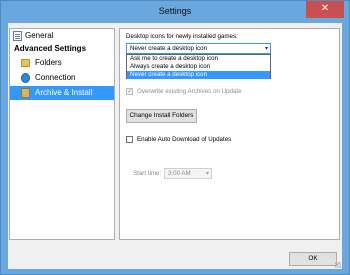 This screenshot has height=275, width=350. Describe the element at coordinates (62, 36) in the screenshot. I see `sidebar-item-general: General` at that location.